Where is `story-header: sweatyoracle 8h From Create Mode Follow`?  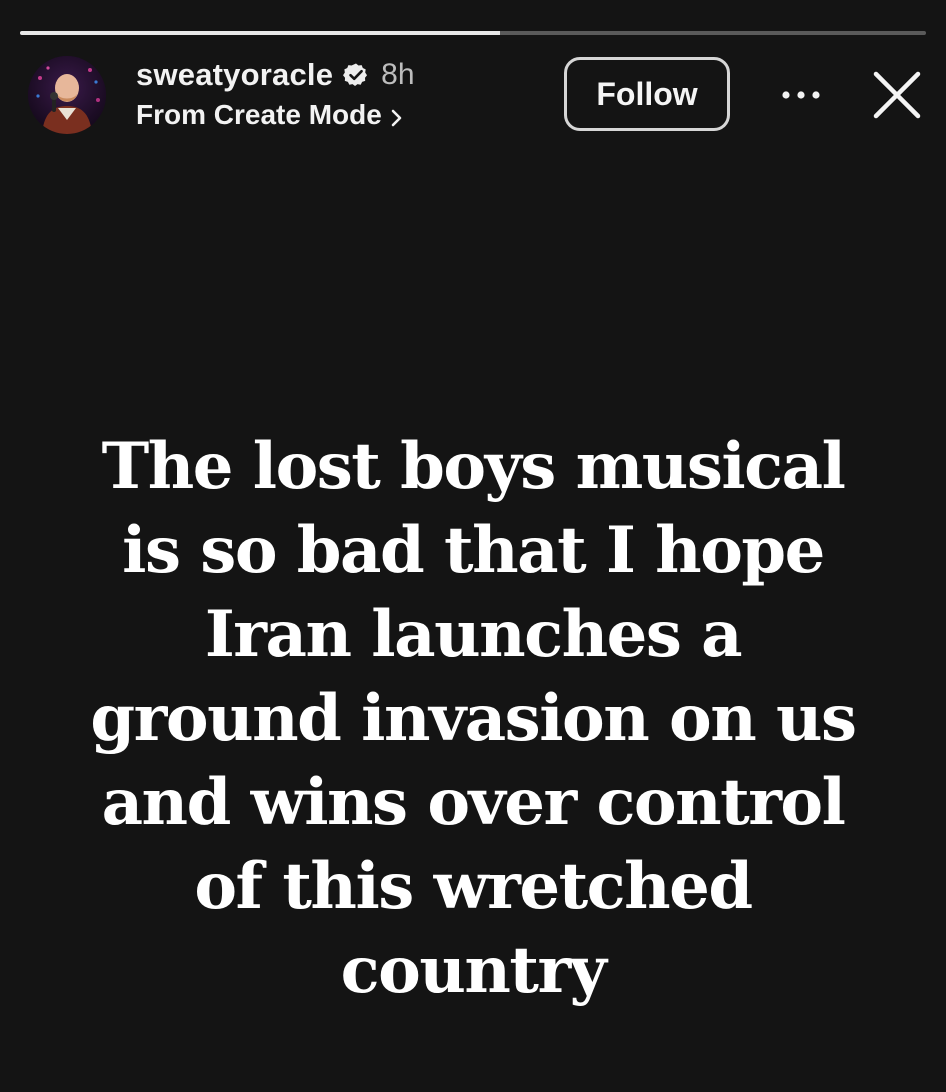 story-header: sweatyoracle 8h From Create Mode Follow is located at coordinates (473, 75).